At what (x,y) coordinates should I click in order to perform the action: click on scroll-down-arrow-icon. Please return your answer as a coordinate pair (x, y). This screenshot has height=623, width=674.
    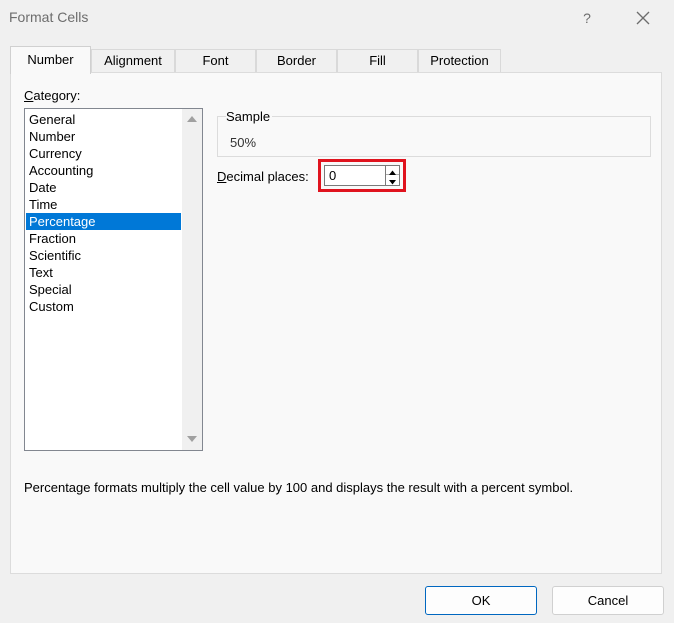
    Looking at the image, I should click on (192, 439).